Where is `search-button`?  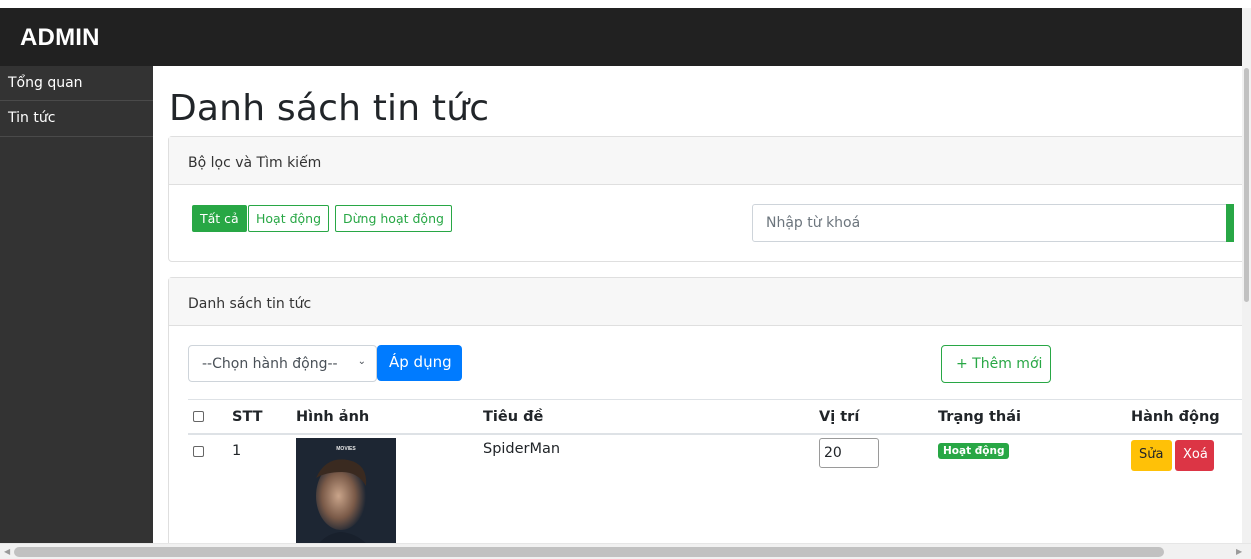
search-button is located at coordinates (1230, 223).